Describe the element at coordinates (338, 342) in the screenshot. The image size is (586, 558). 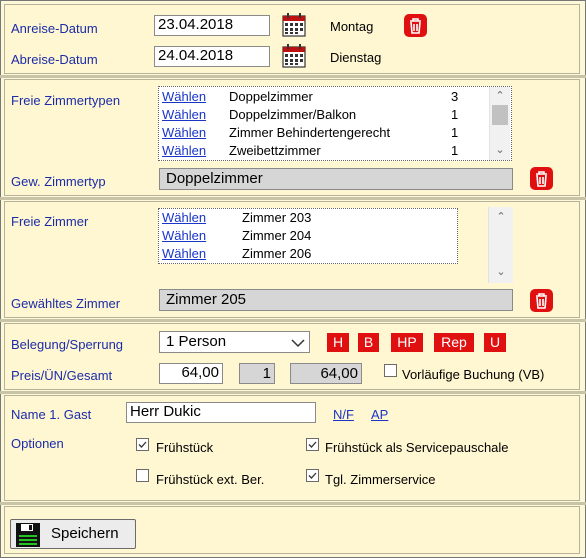
I see `badge-h-button: H` at that location.